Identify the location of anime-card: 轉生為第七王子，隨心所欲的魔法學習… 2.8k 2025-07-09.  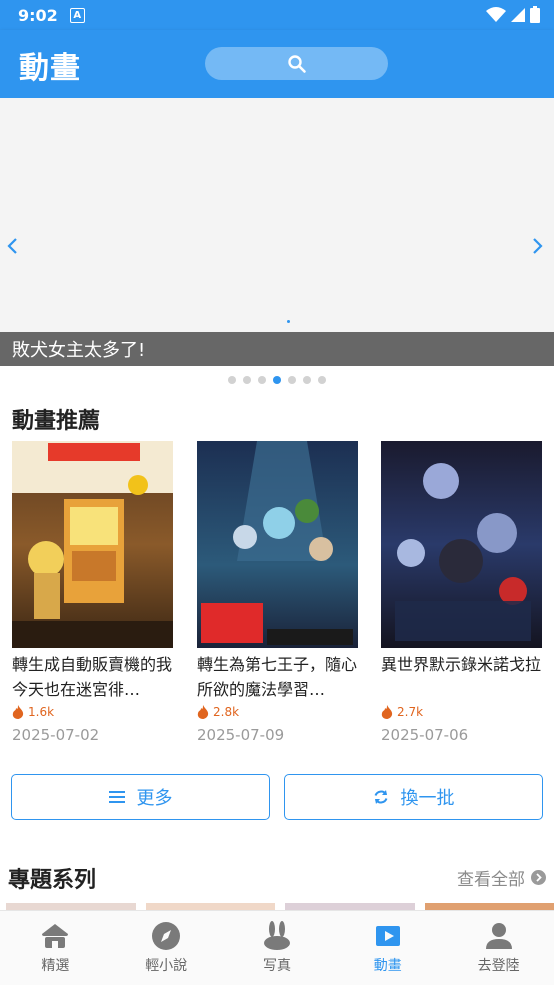
(277, 592).